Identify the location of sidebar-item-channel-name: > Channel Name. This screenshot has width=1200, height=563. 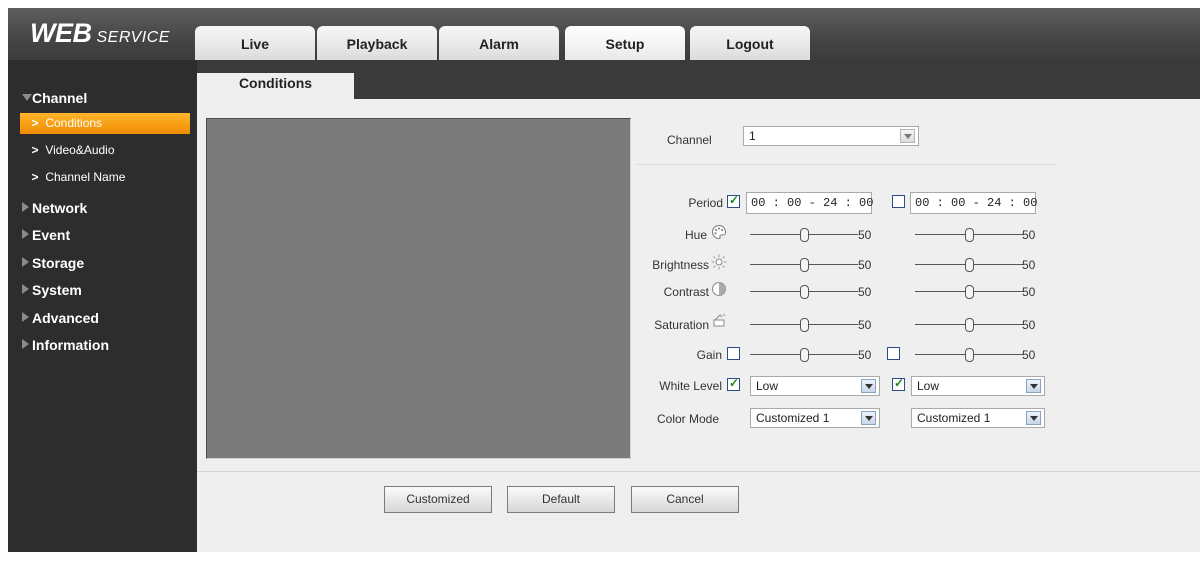
(105, 177).